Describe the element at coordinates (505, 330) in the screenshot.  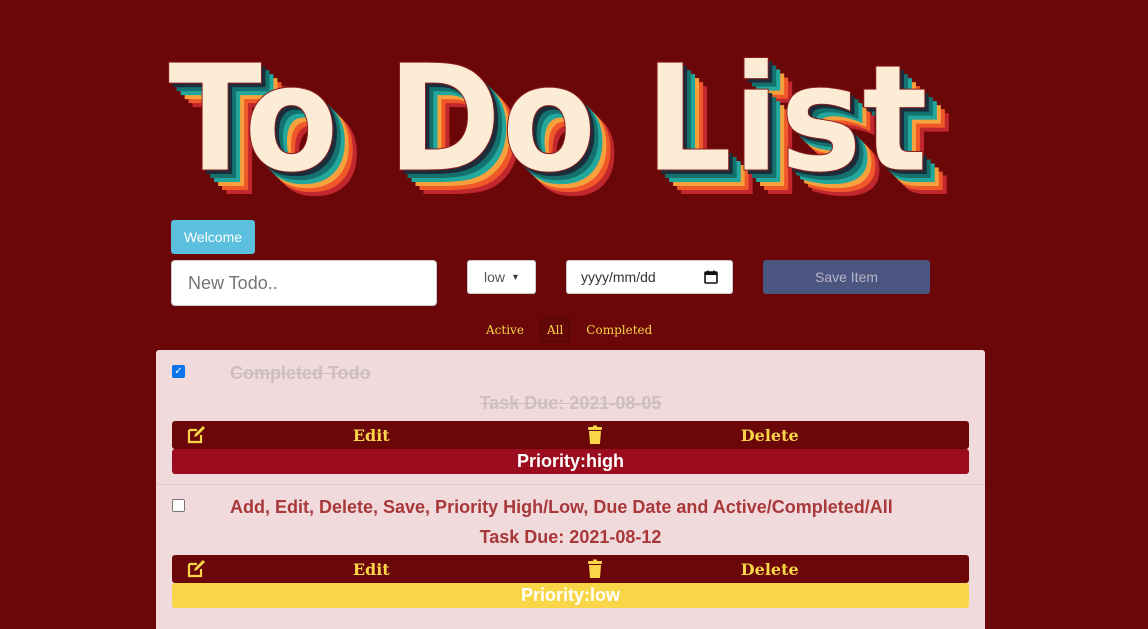
I see `filter-active: Active` at that location.